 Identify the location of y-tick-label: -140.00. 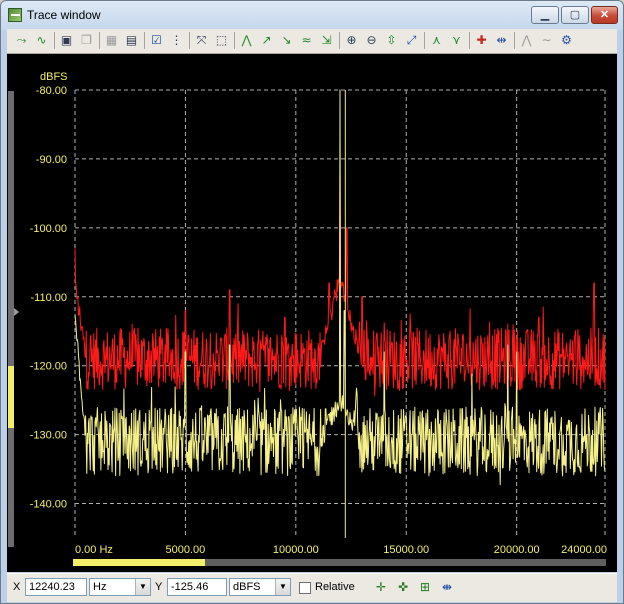
(48, 505).